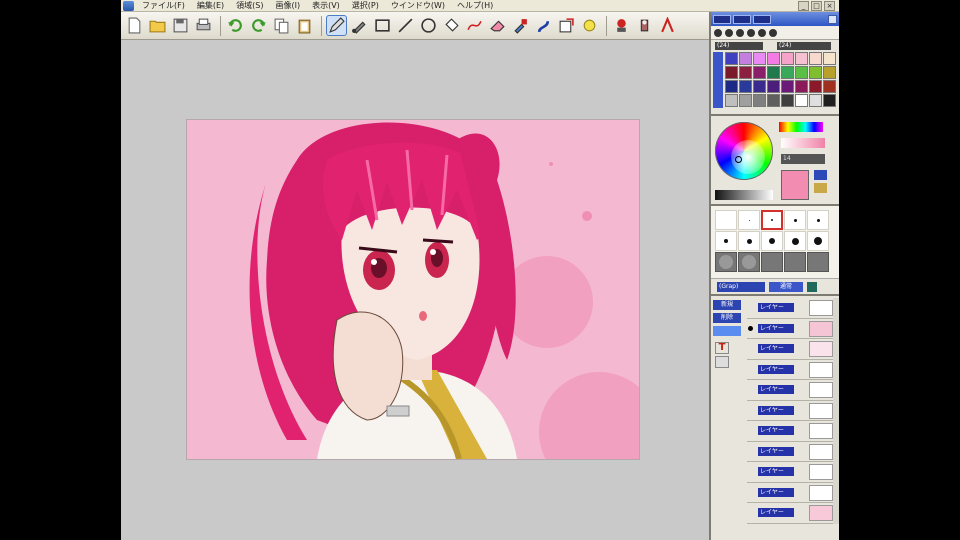  Describe the element at coordinates (820, 188) in the screenshot. I see `color-mode-button` at that location.